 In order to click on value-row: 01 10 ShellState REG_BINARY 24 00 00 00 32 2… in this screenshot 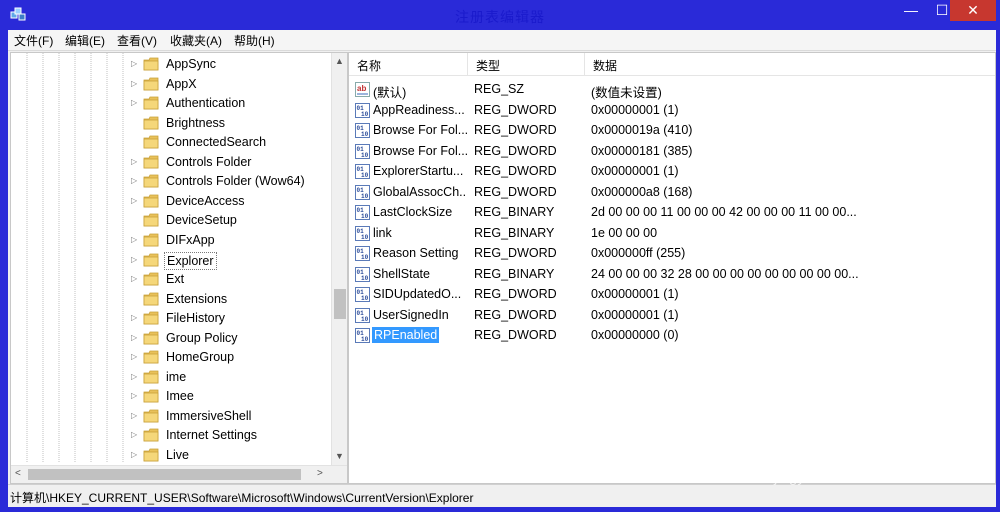, I will do `click(672, 274)`.